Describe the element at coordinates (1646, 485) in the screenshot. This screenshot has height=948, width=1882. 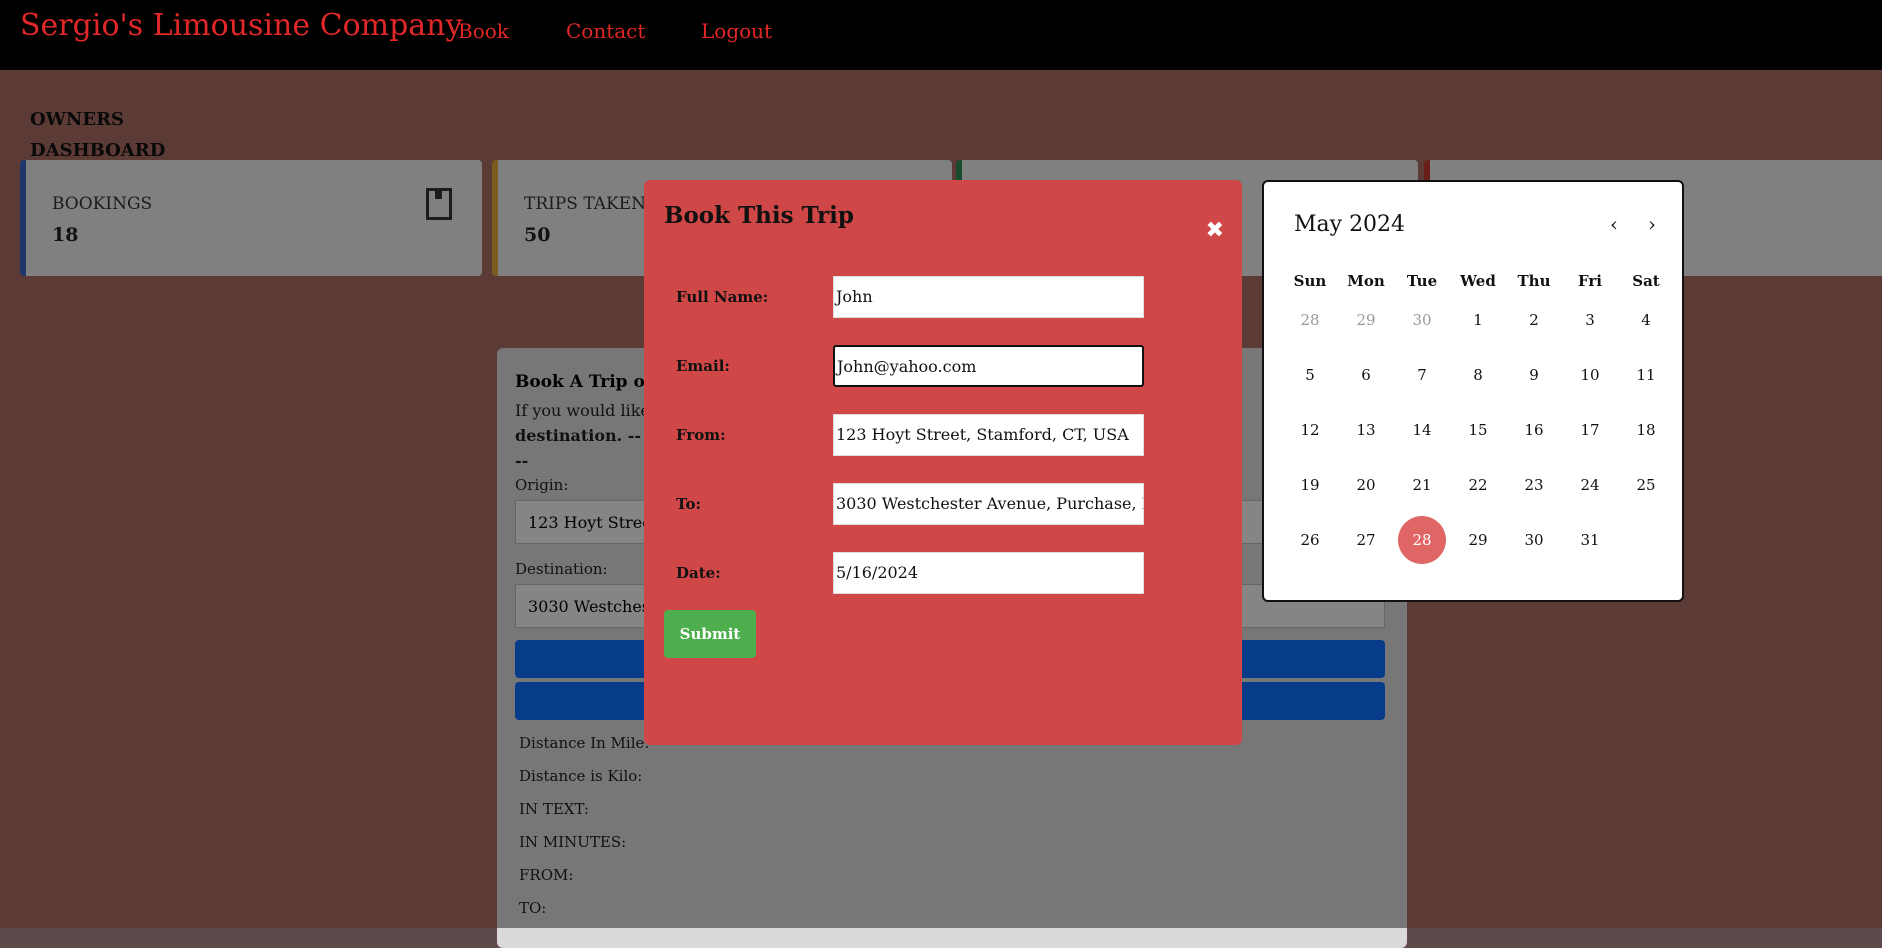
I see `calendar-day: 25` at that location.